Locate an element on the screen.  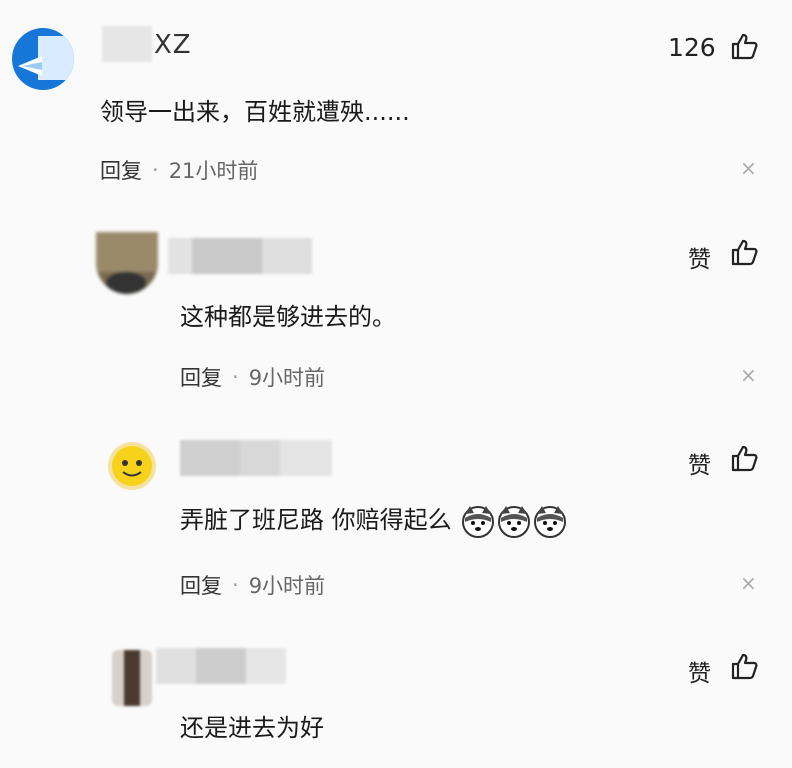
username-visible: XZ is located at coordinates (173, 45).